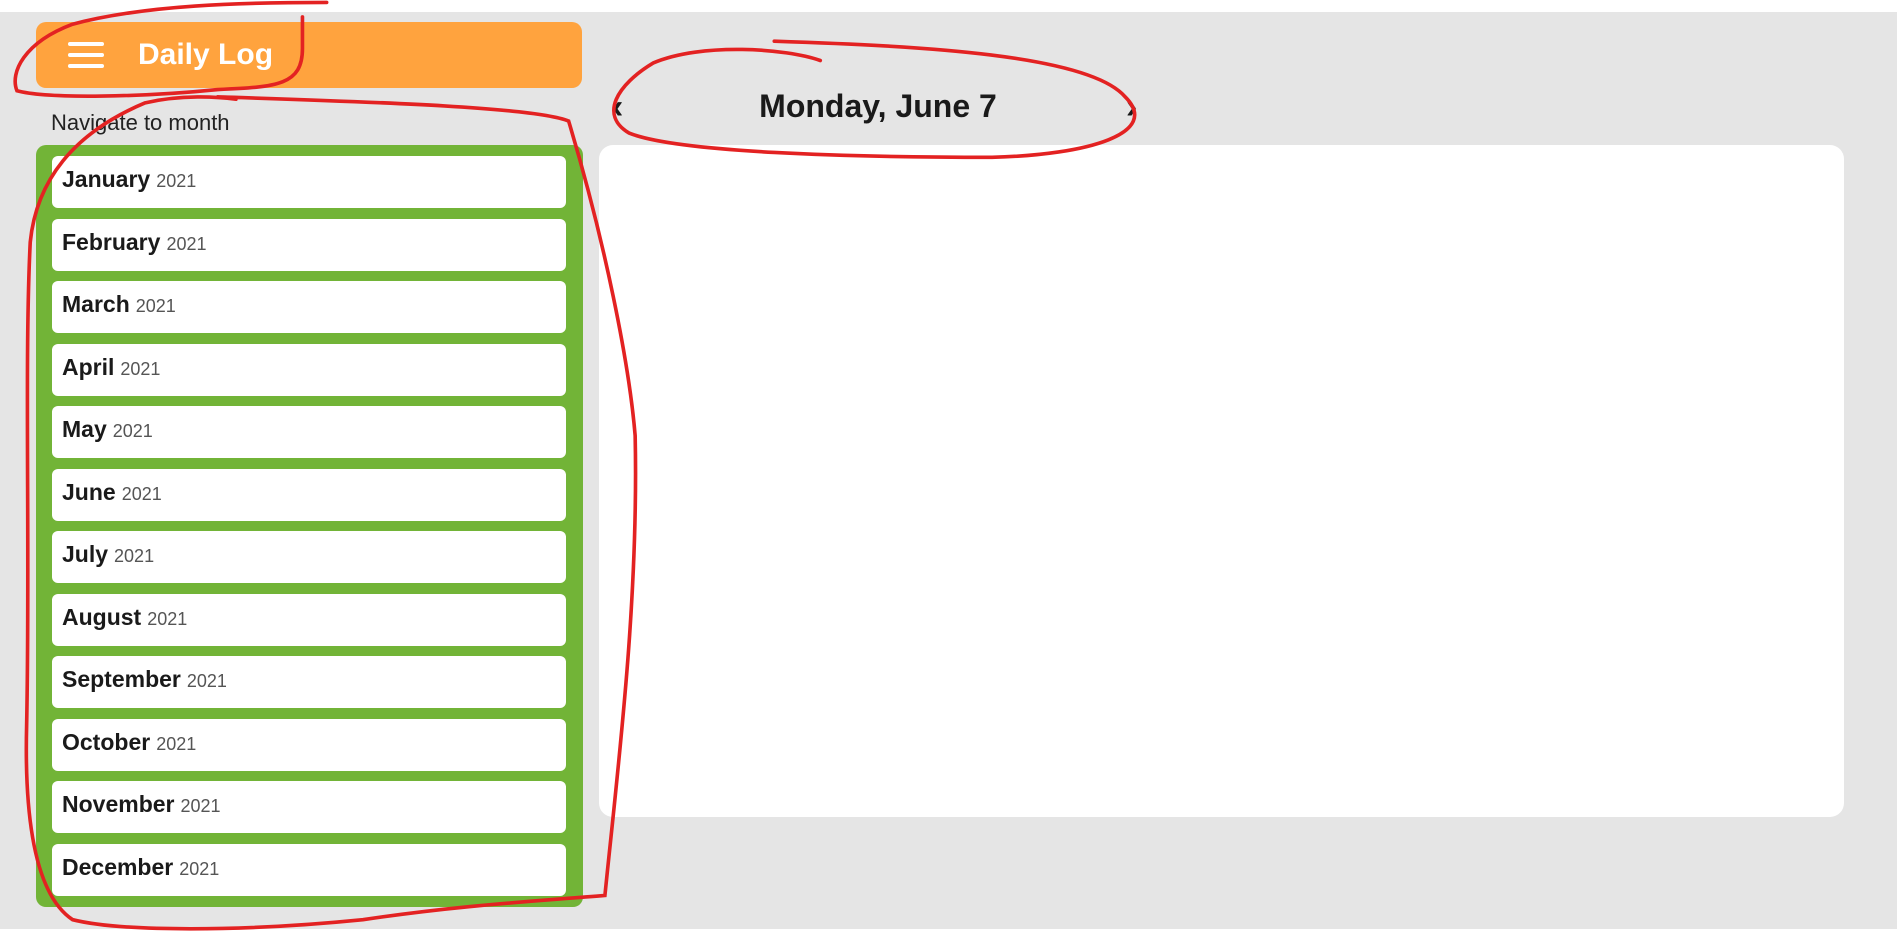 The image size is (1897, 933). What do you see at coordinates (309, 182) in the screenshot?
I see `month-item-january: January 2021` at bounding box center [309, 182].